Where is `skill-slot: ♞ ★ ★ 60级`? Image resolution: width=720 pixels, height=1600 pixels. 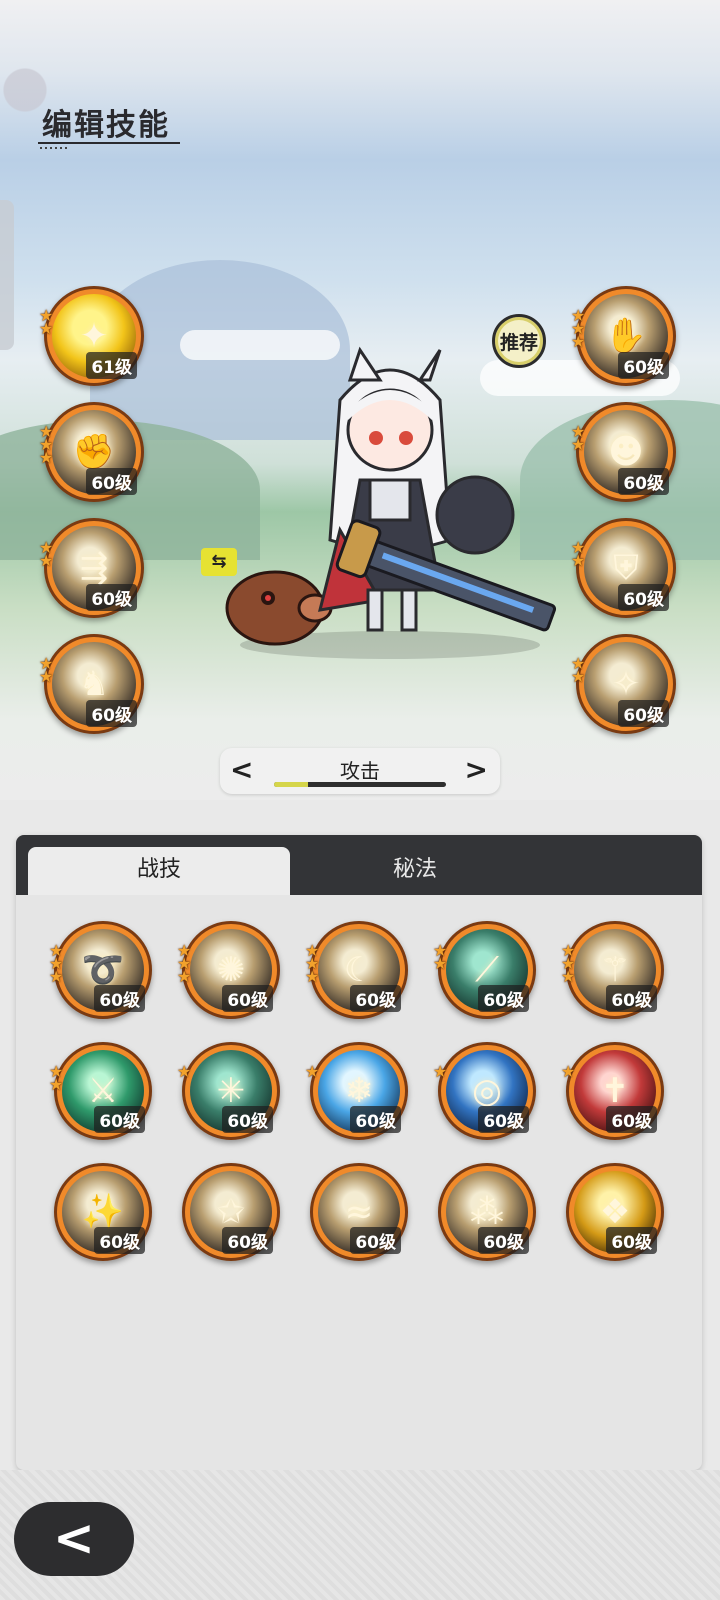
skill-slot: ♞ ★ ★ 60级 is located at coordinates (91, 684).